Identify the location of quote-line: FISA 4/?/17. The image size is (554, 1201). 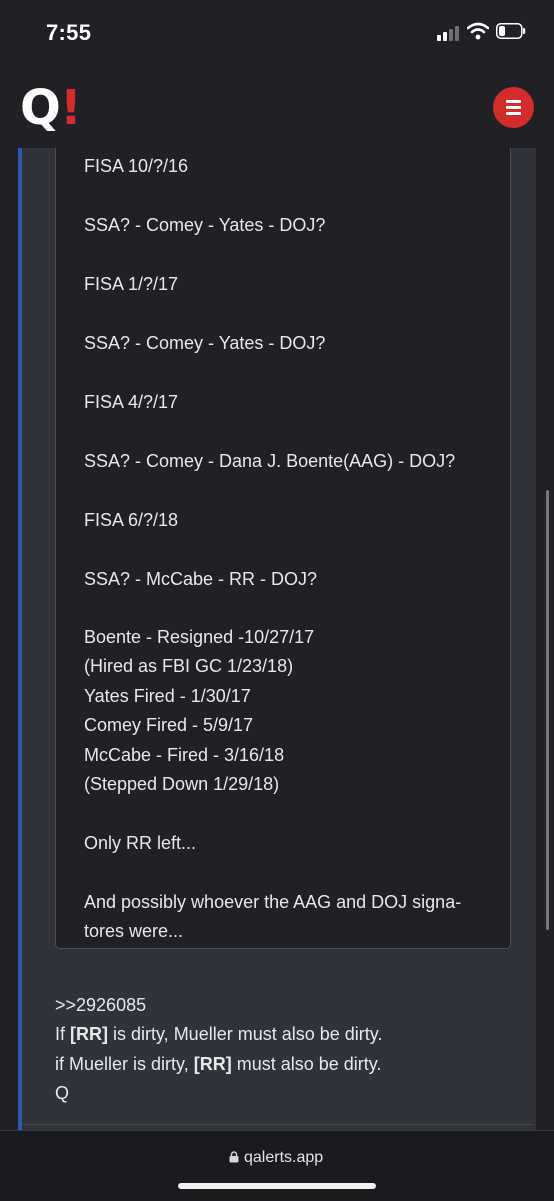
(131, 402).